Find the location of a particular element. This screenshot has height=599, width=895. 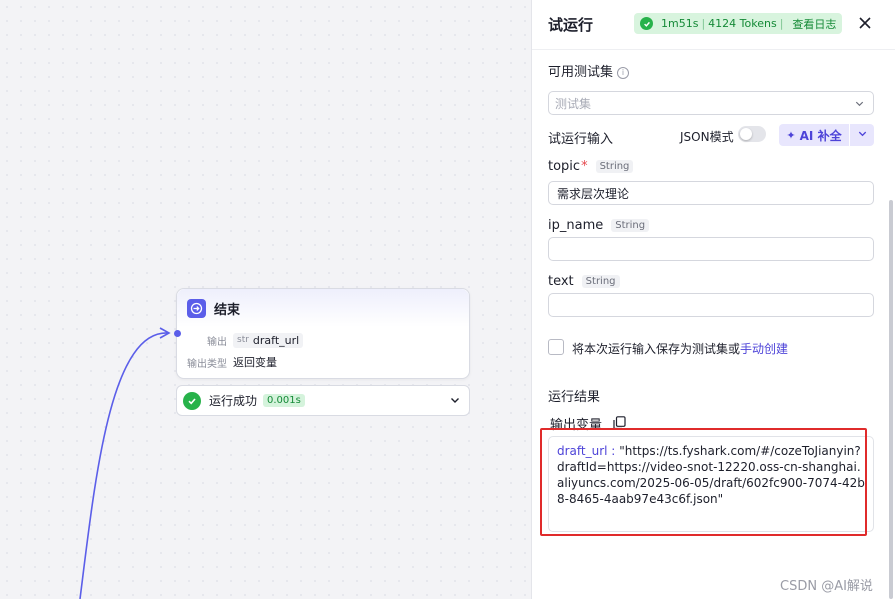

result-key: draft_url : is located at coordinates (586, 451).